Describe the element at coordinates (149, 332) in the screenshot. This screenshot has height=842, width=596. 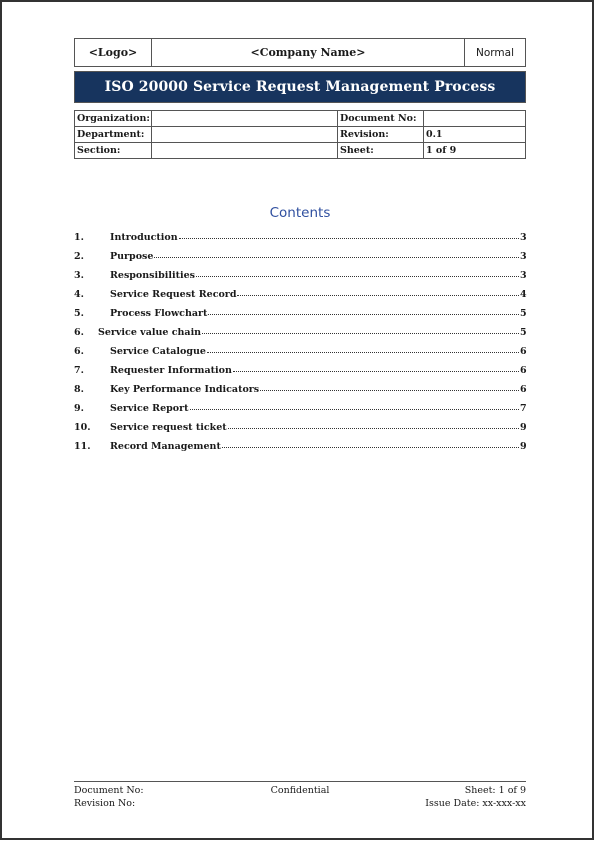
I see `toc-label: Service value chain` at that location.